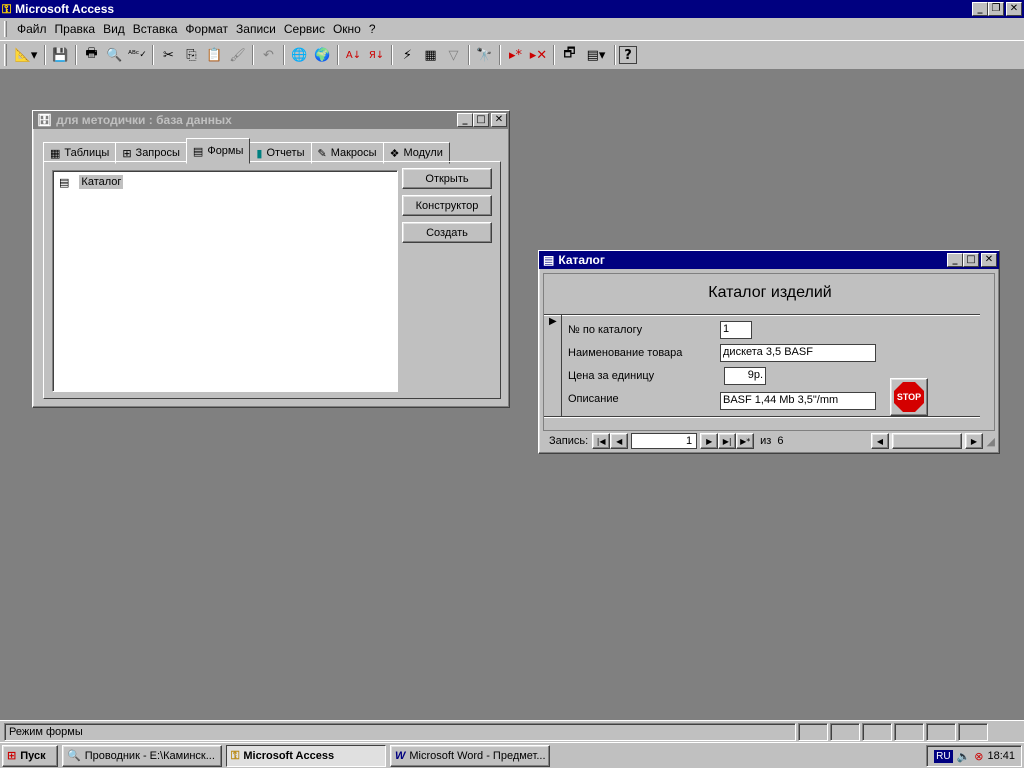 The image size is (1024, 768). Describe the element at coordinates (225, 281) in the screenshot. I see `forms-list: ▤ Каталог` at that location.